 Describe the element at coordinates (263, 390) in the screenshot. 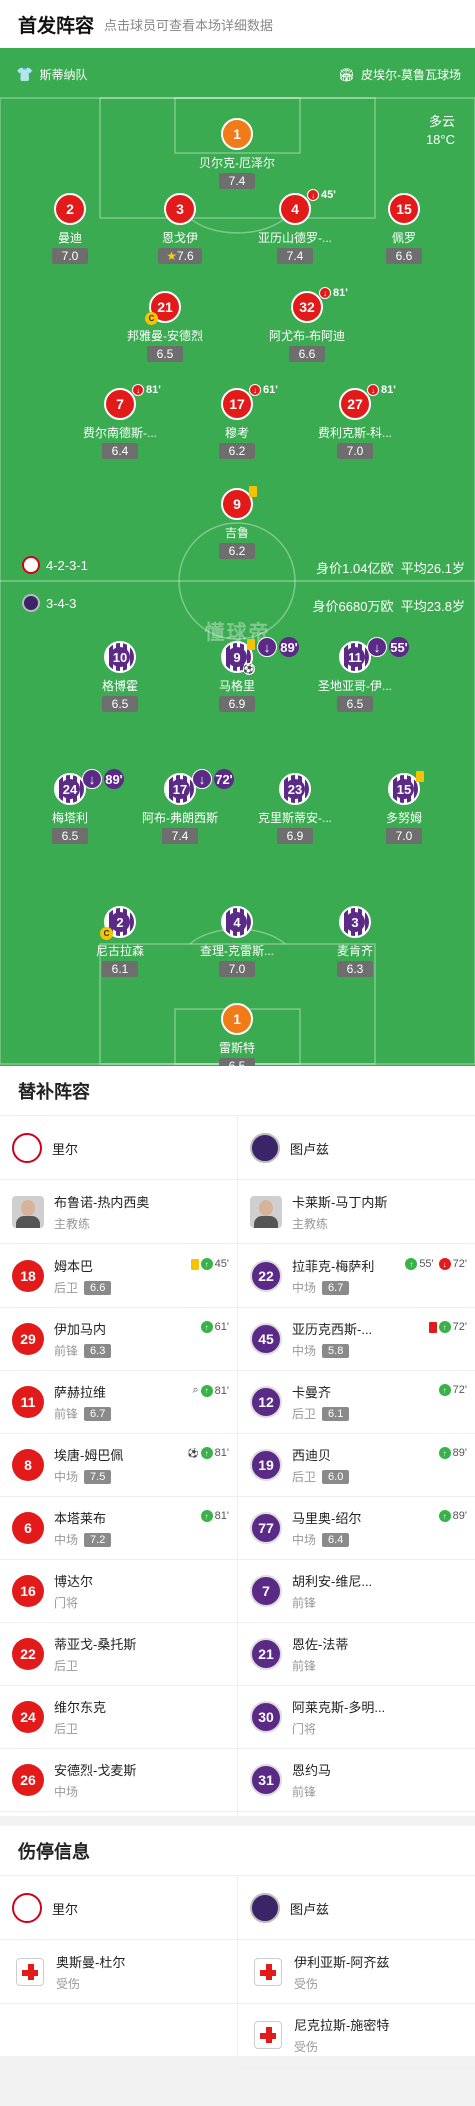

I see `sub-off-indicator: ↓ 61'` at that location.